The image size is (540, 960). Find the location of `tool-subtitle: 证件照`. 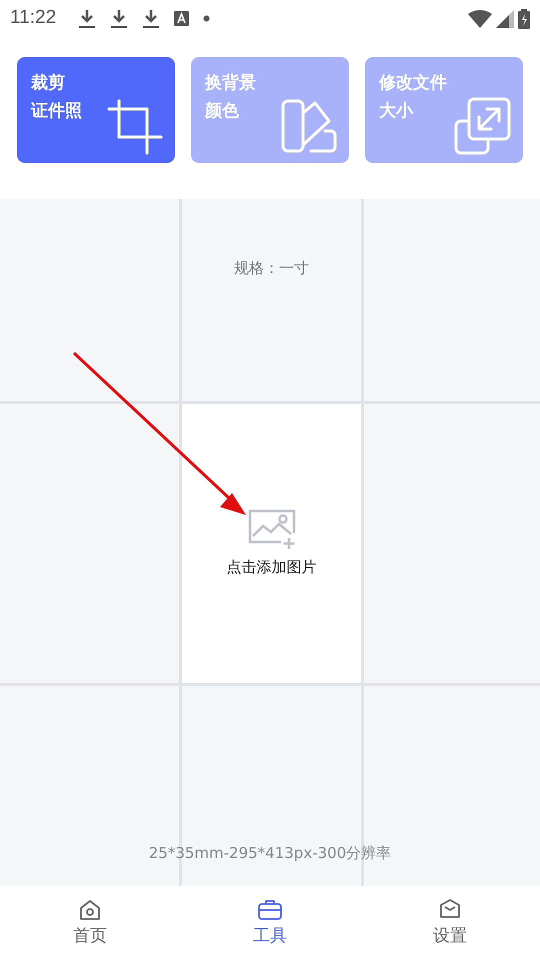

tool-subtitle: 证件照 is located at coordinates (56, 111).